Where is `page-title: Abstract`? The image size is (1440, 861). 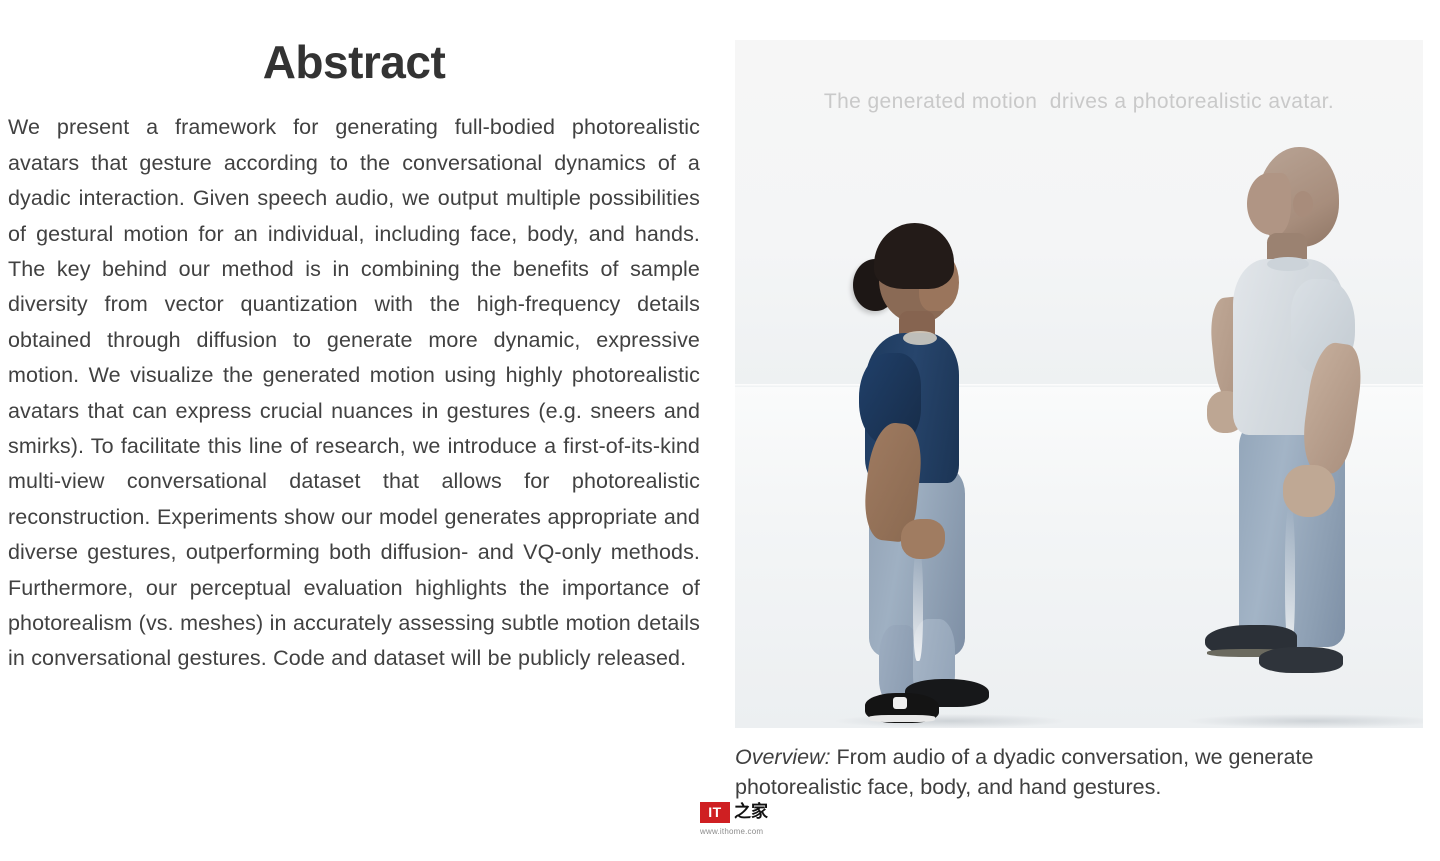 page-title: Abstract is located at coordinates (354, 62).